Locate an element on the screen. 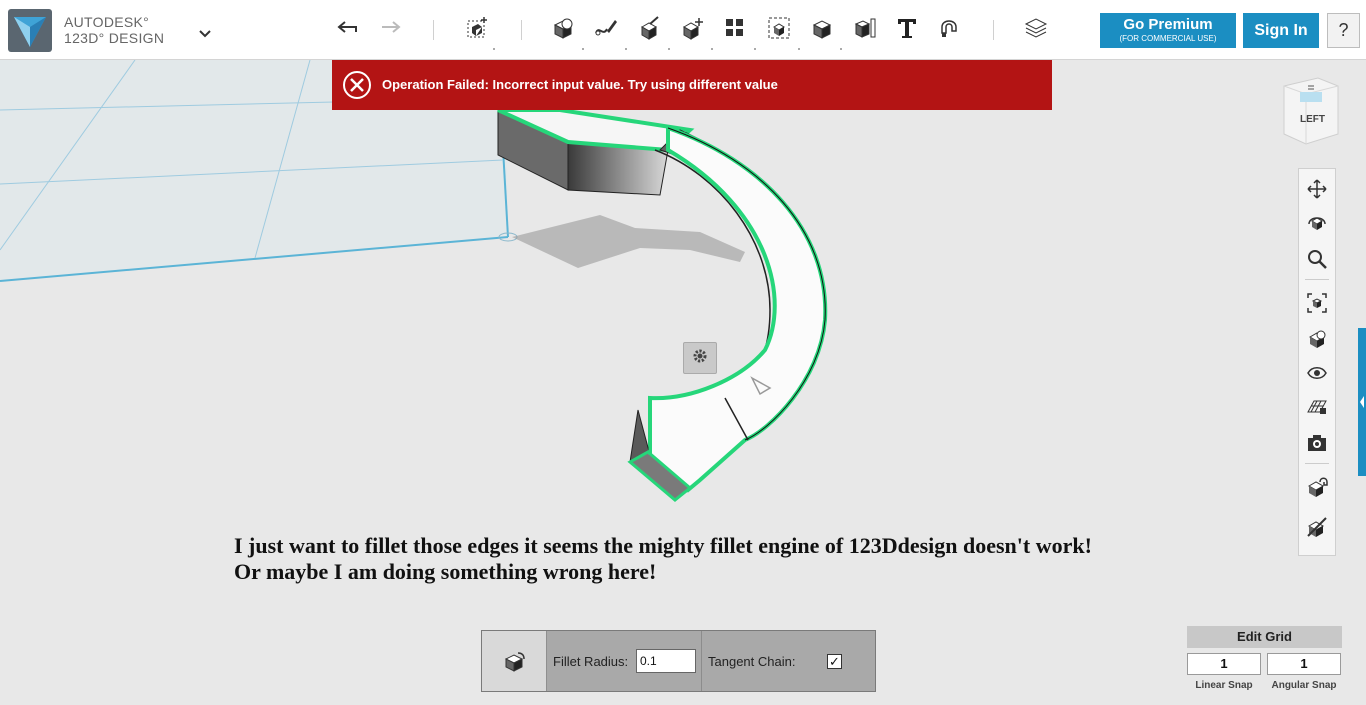  visibility-icon is located at coordinates (1317, 373).